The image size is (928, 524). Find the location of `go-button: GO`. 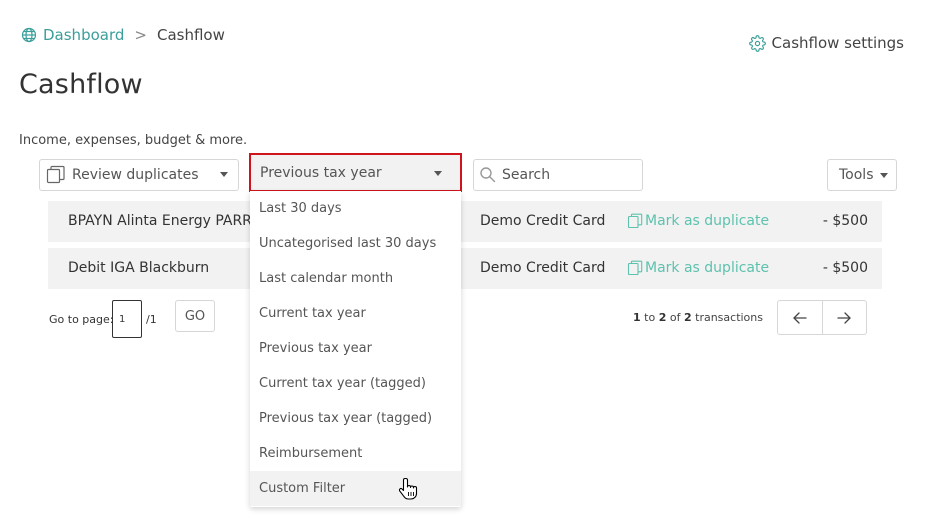

go-button: GO is located at coordinates (195, 316).